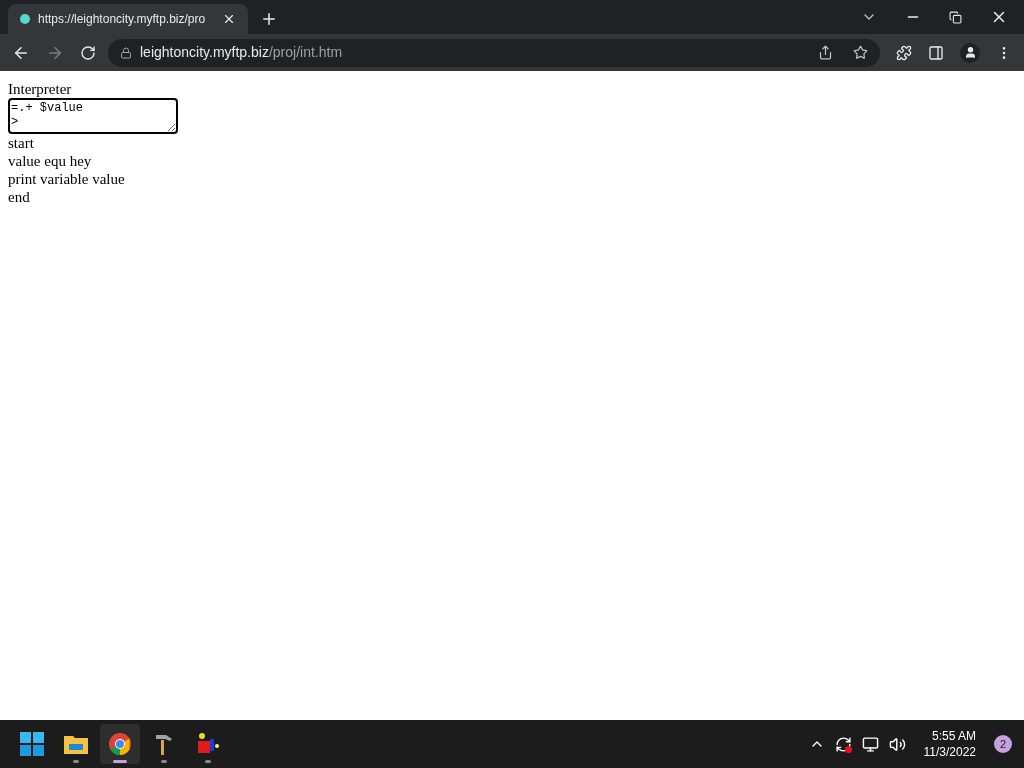  Describe the element at coordinates (825, 52) in the screenshot. I see `share-icon` at that location.